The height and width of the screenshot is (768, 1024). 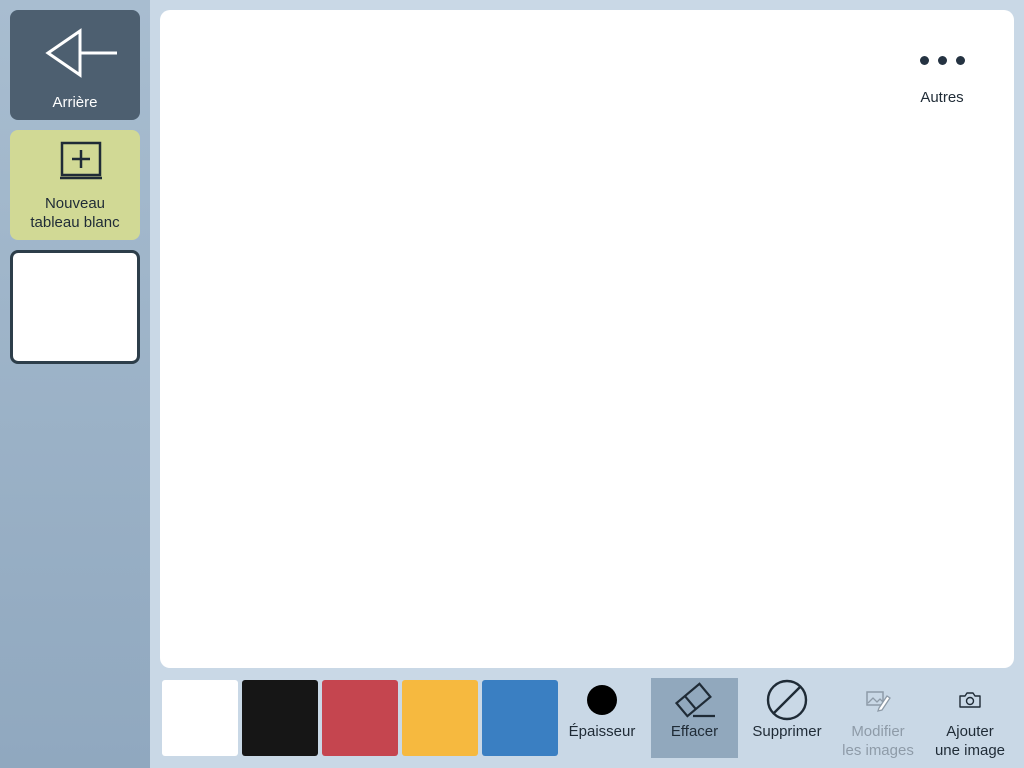 What do you see at coordinates (787, 731) in the screenshot?
I see `delete-label: Supprimer` at bounding box center [787, 731].